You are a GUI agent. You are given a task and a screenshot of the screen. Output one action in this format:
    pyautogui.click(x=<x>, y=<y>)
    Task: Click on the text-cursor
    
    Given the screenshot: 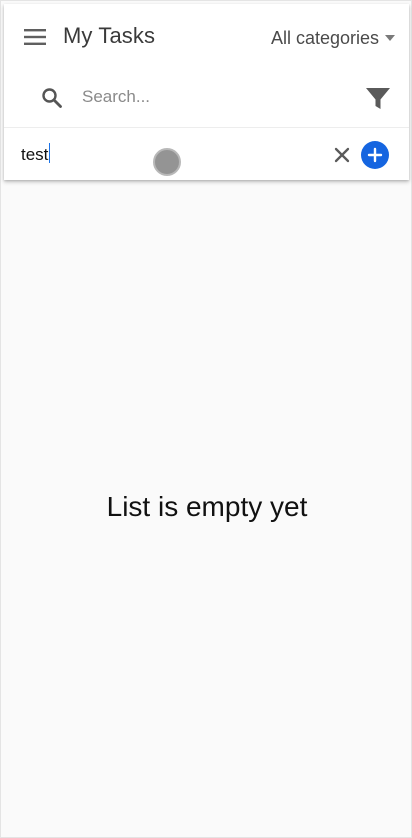 What is the action you would take?
    pyautogui.click(x=49, y=153)
    